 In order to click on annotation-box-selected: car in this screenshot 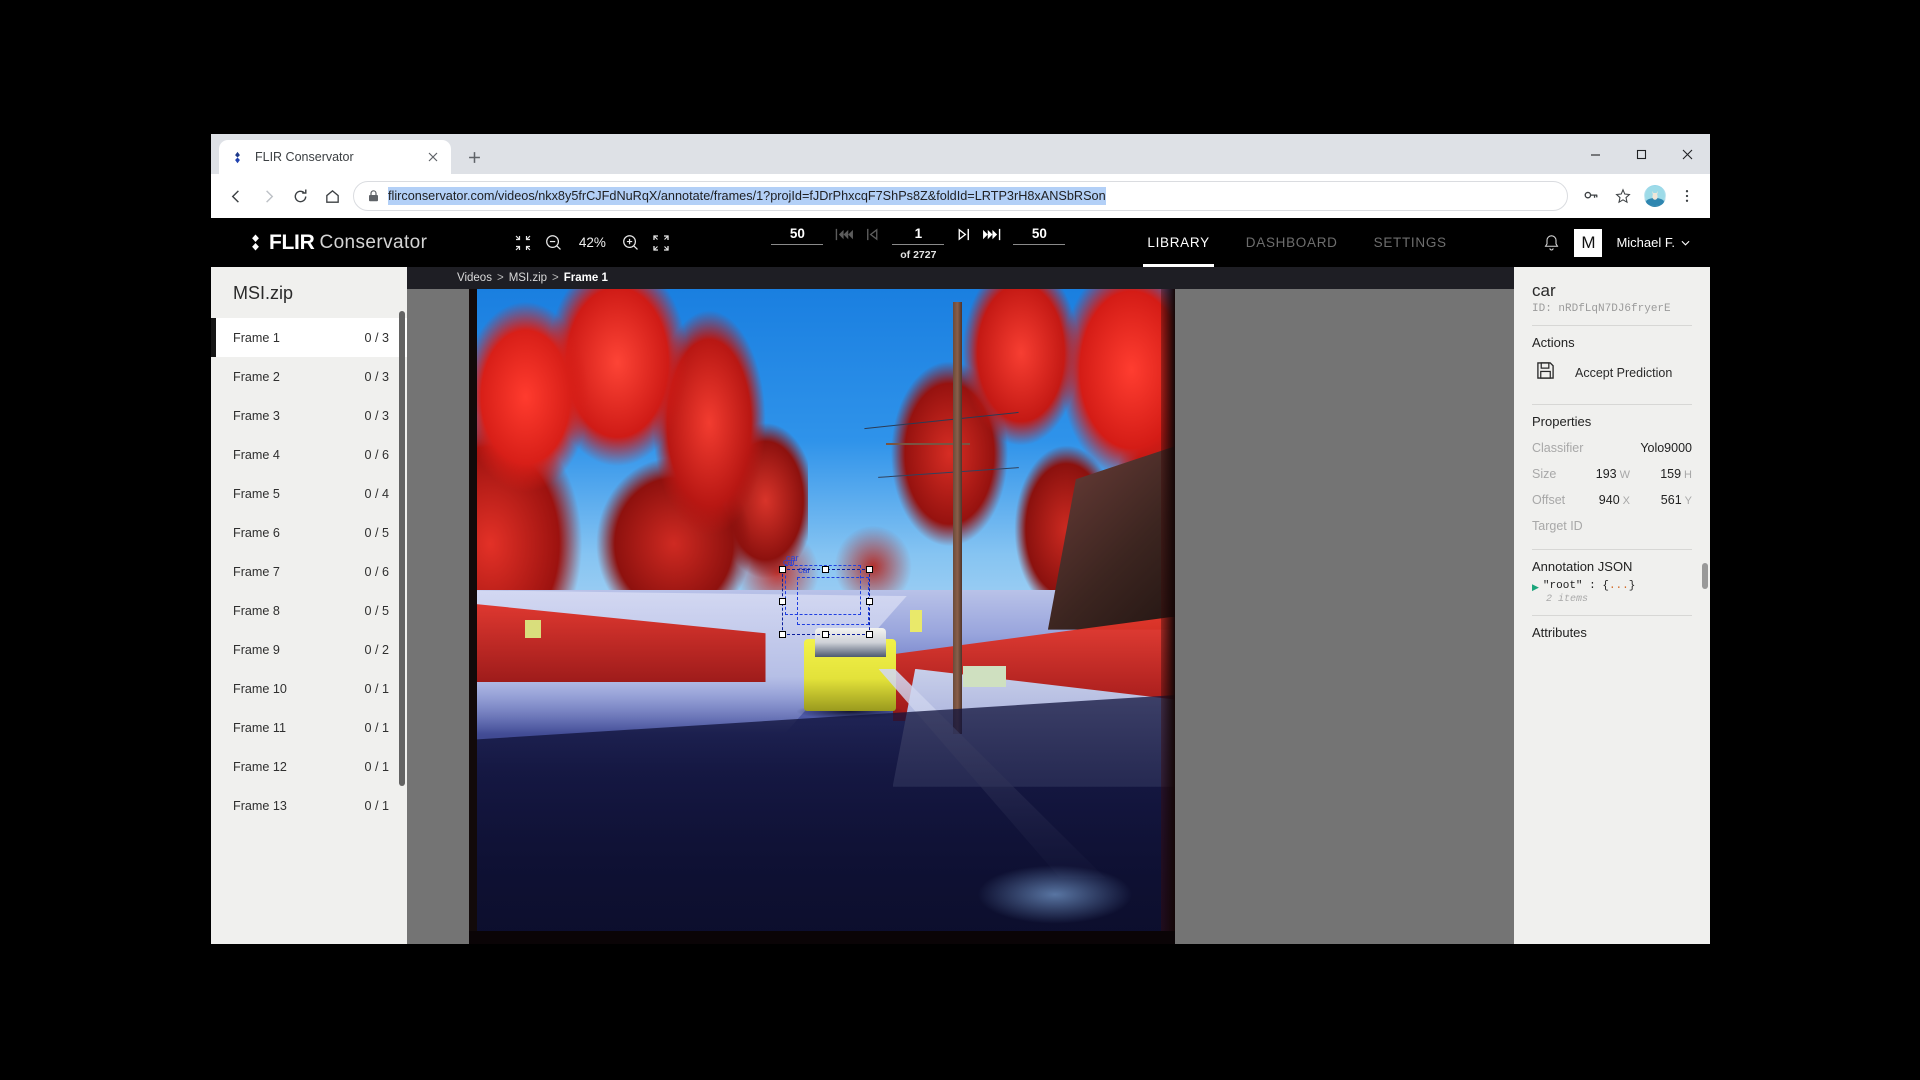, I will do `click(826, 597)`.